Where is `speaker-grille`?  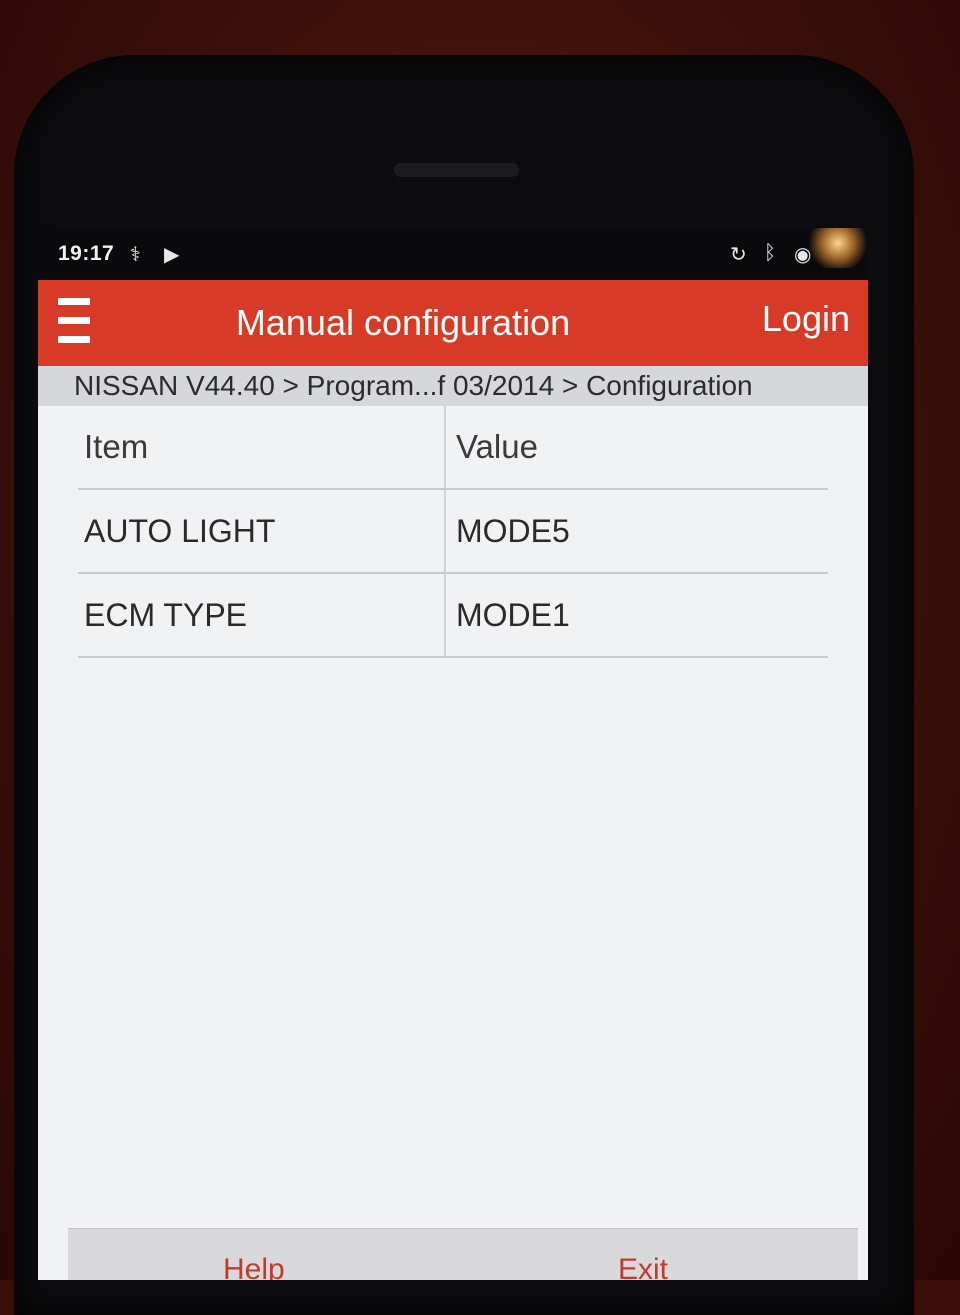 speaker-grille is located at coordinates (456, 170).